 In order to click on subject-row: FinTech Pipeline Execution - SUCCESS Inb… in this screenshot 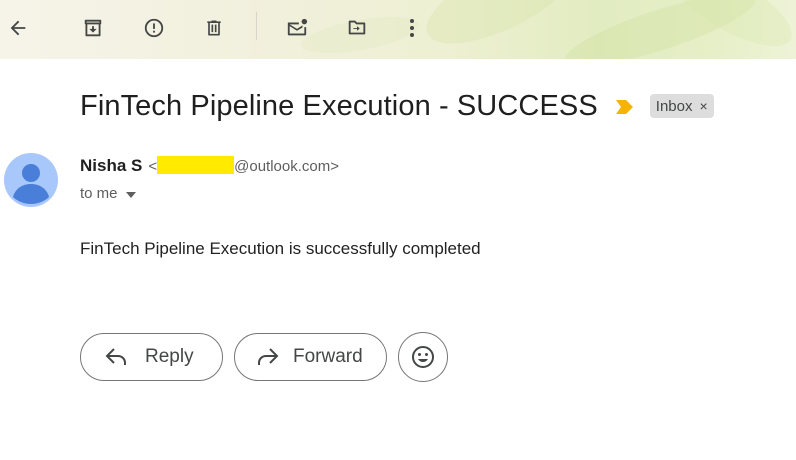, I will do `click(397, 106)`.